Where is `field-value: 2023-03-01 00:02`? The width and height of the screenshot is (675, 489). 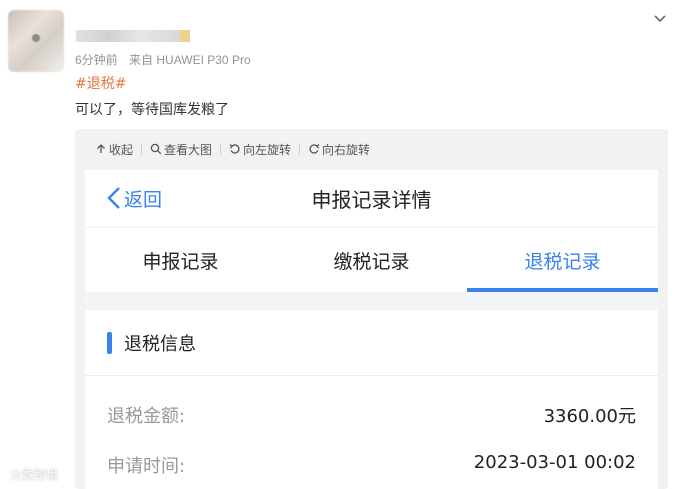 field-value: 2023-03-01 00:02 is located at coordinates (554, 462).